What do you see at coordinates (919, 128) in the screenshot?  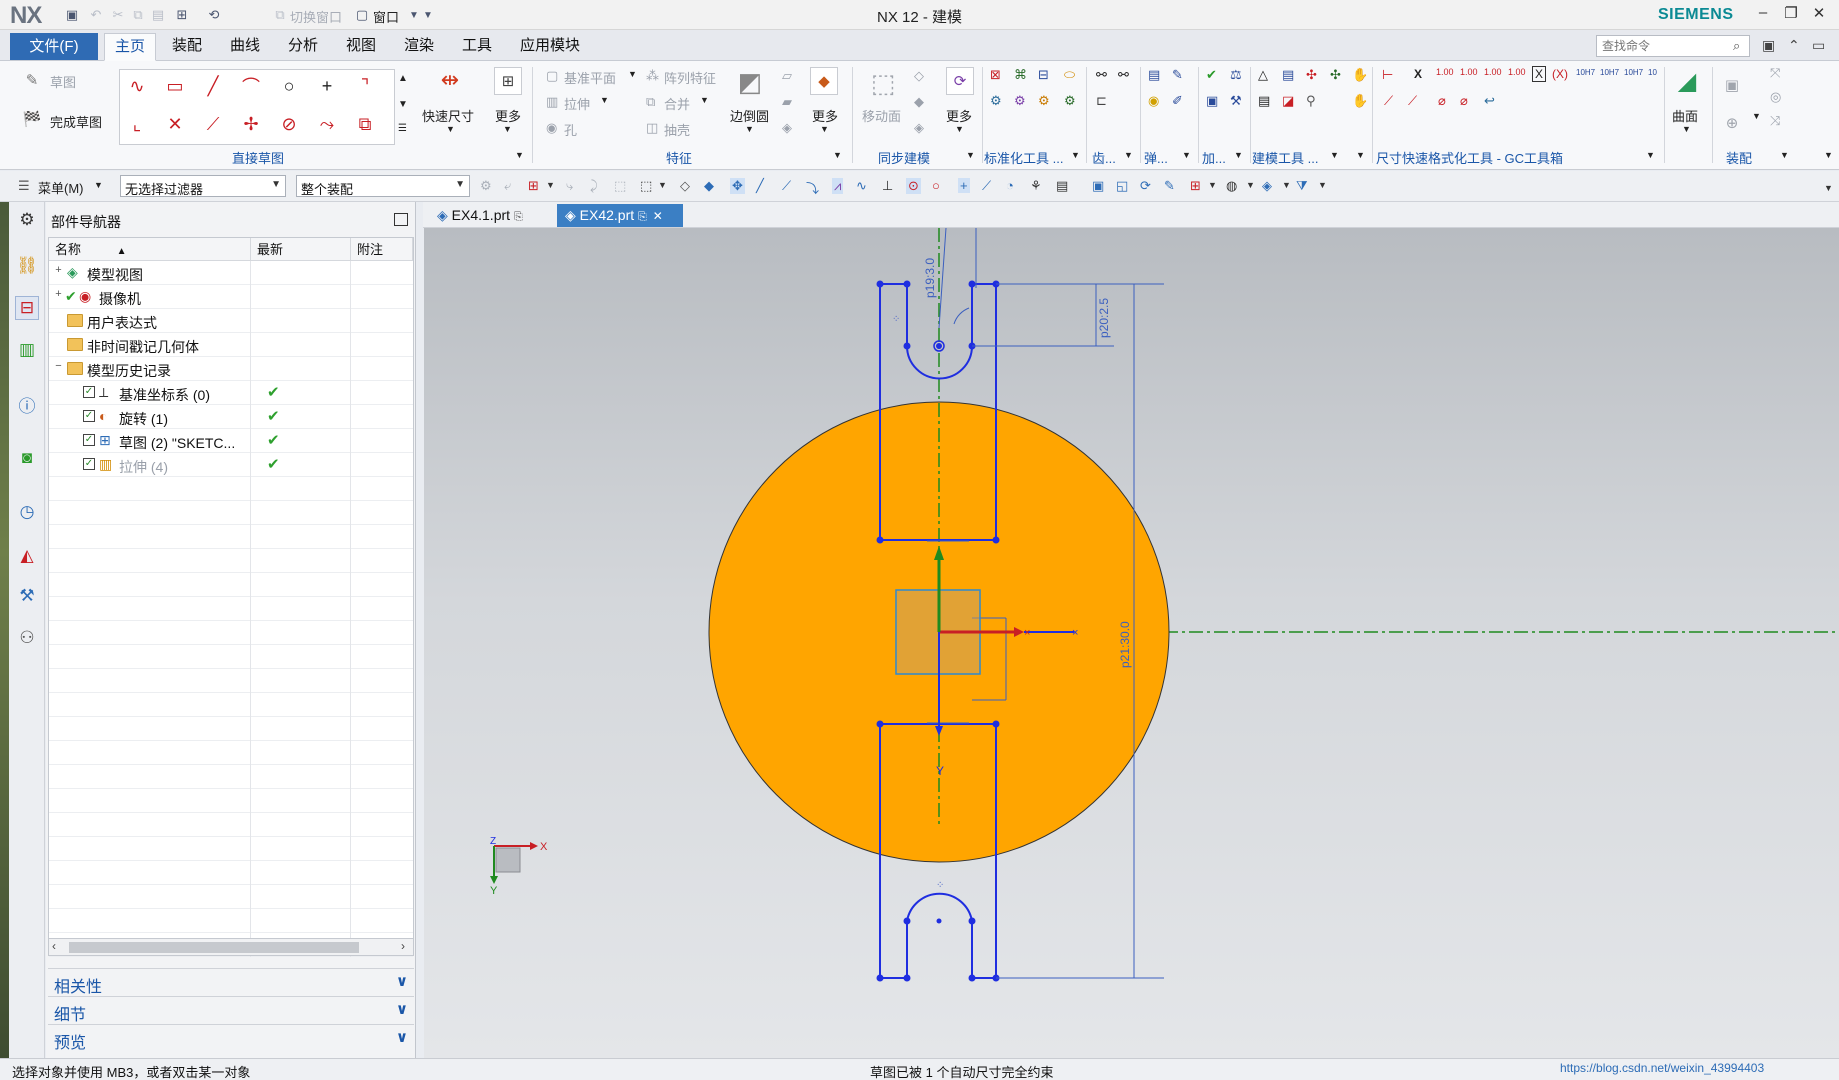 I see `sync-tool-icon-3: ◈` at bounding box center [919, 128].